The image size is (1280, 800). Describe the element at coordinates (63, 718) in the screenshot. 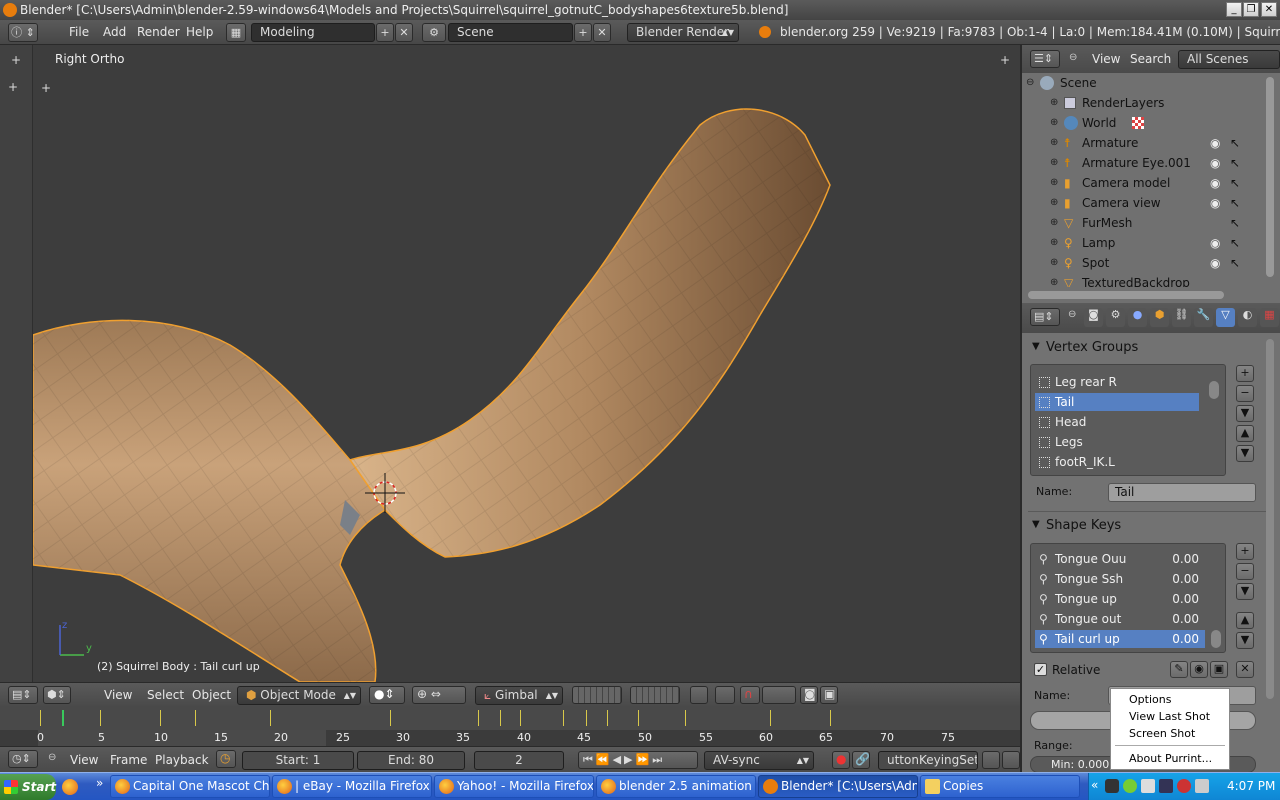

I see `current-frame-marker` at that location.